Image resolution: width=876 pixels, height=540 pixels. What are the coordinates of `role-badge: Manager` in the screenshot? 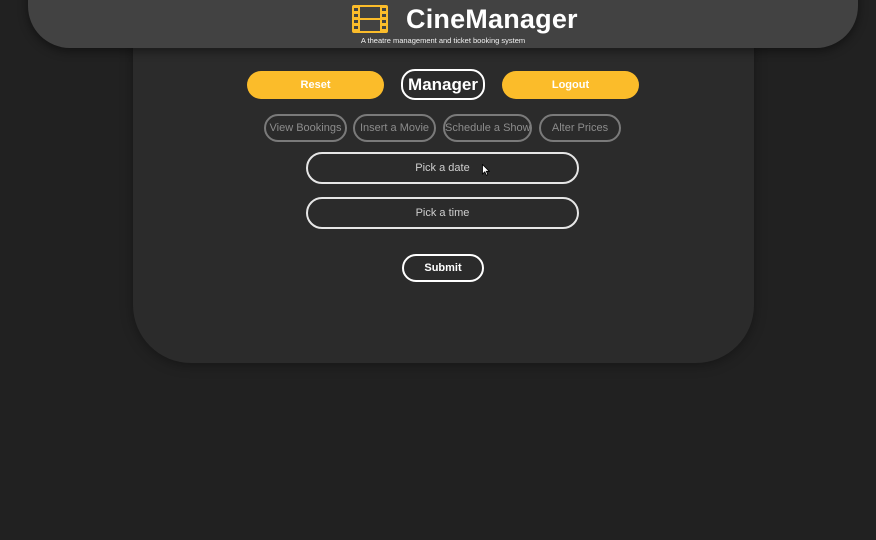 It's located at (443, 84).